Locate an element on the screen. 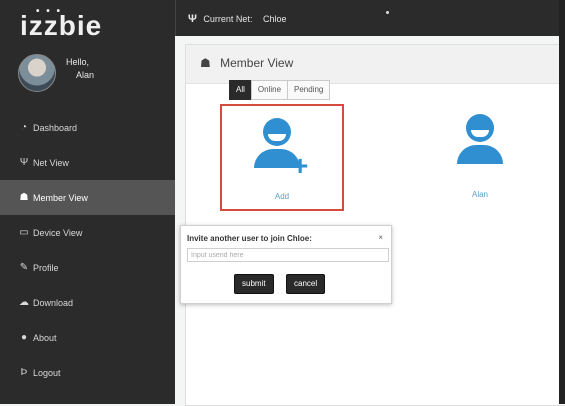  panel-title: ☗ Member View is located at coordinates (246, 63).